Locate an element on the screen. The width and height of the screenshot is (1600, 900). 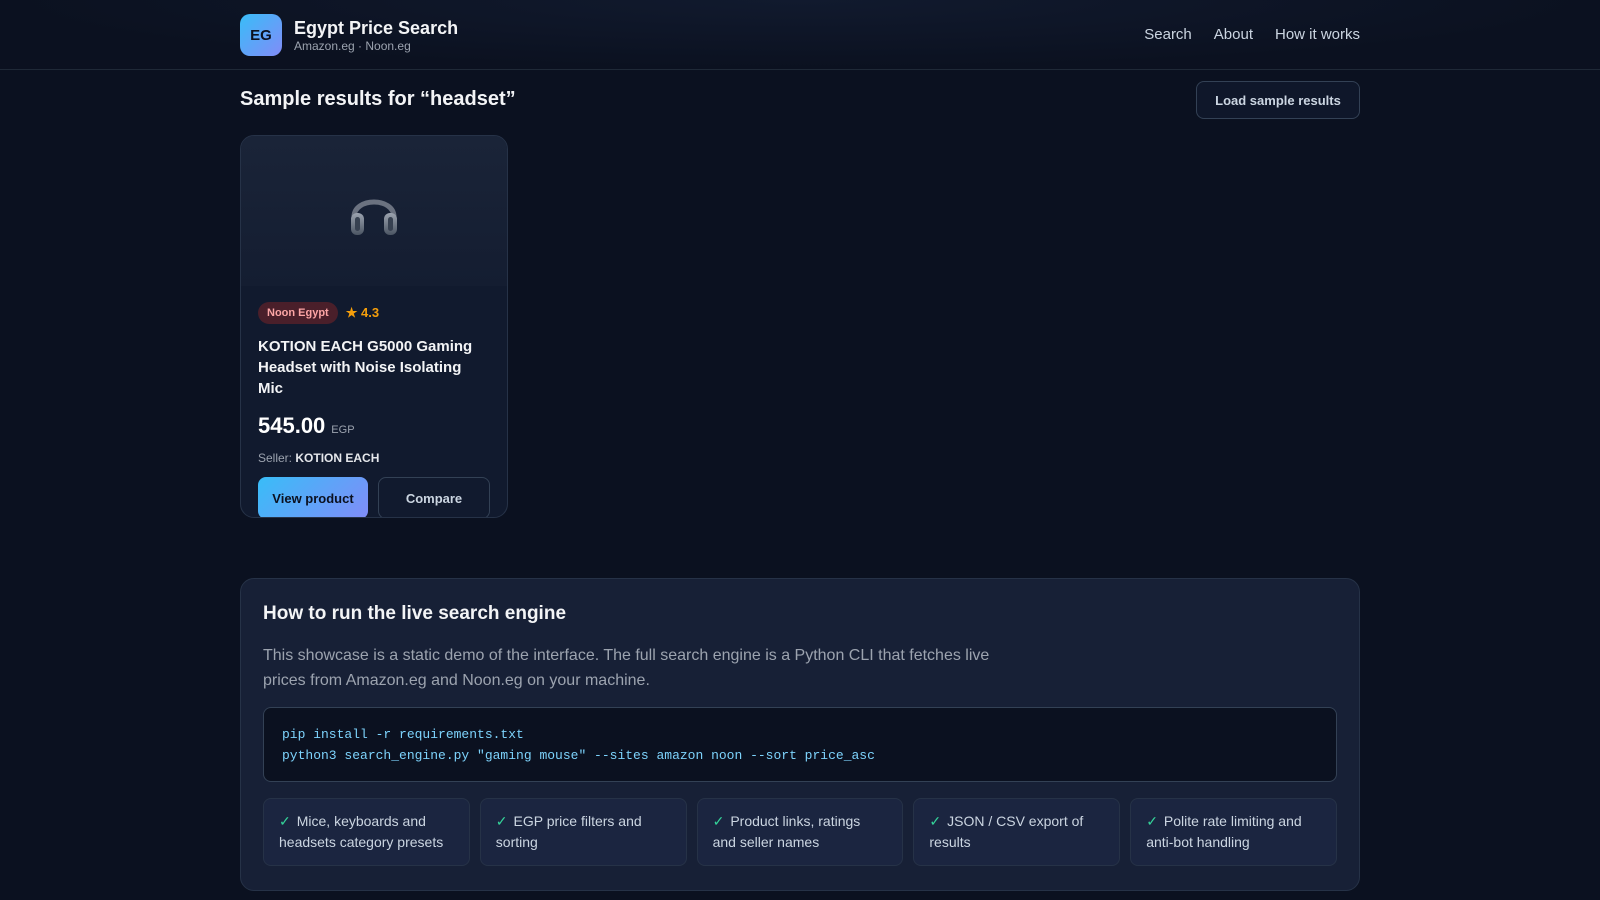
feature-item: ✓ Product links, ratings and seller names is located at coordinates (800, 832).